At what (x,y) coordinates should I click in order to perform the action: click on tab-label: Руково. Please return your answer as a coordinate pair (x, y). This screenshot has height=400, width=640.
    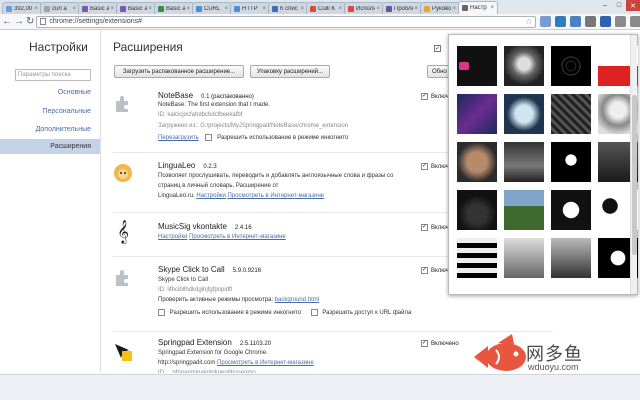
    Looking at the image, I should click on (442, 8).